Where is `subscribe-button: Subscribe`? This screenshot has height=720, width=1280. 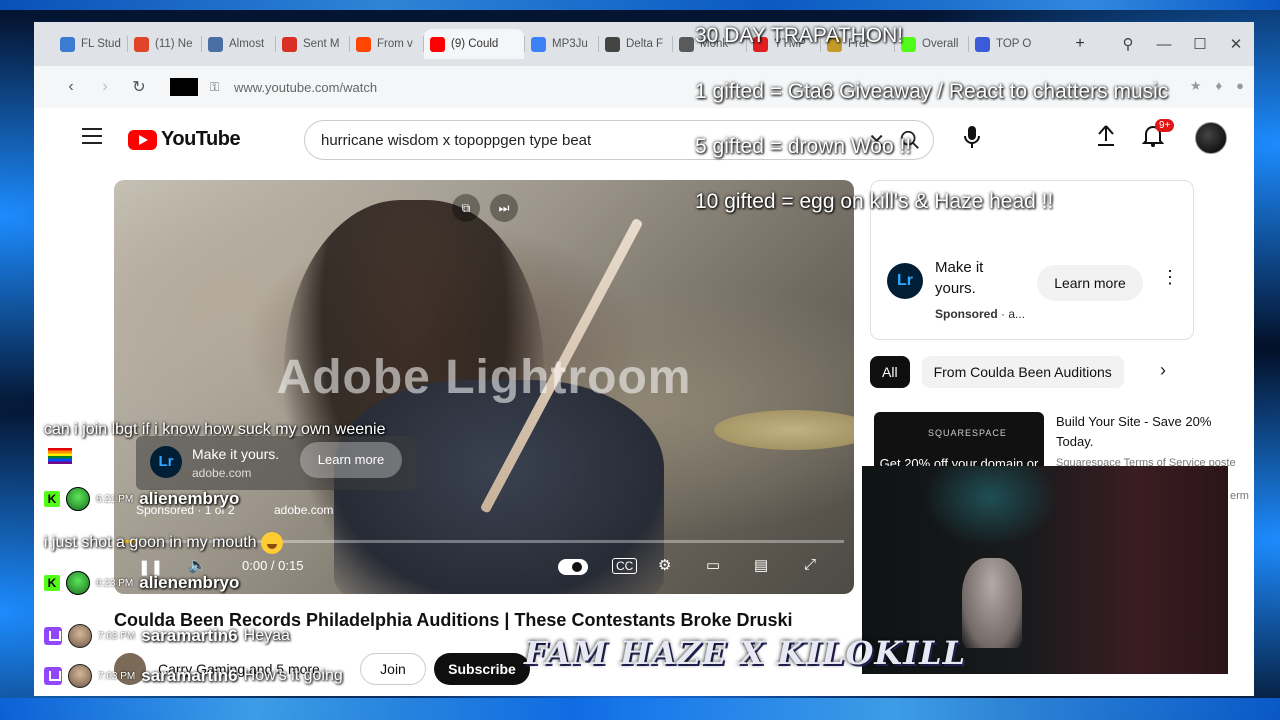 subscribe-button: Subscribe is located at coordinates (482, 669).